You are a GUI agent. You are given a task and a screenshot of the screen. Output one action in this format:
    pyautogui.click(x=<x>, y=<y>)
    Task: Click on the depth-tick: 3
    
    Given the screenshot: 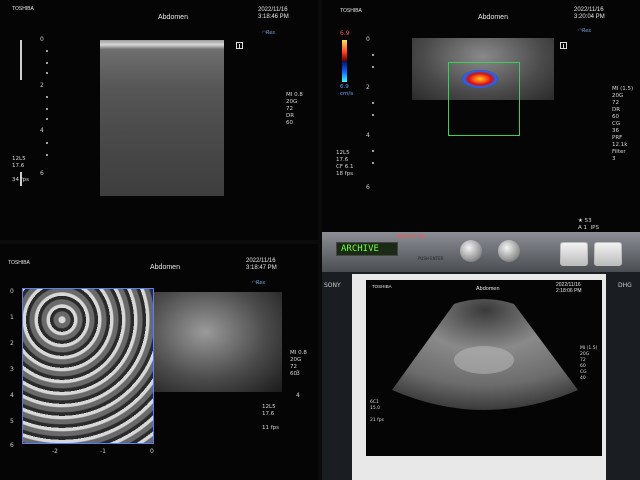 What is the action you would take?
    pyautogui.click(x=12, y=369)
    